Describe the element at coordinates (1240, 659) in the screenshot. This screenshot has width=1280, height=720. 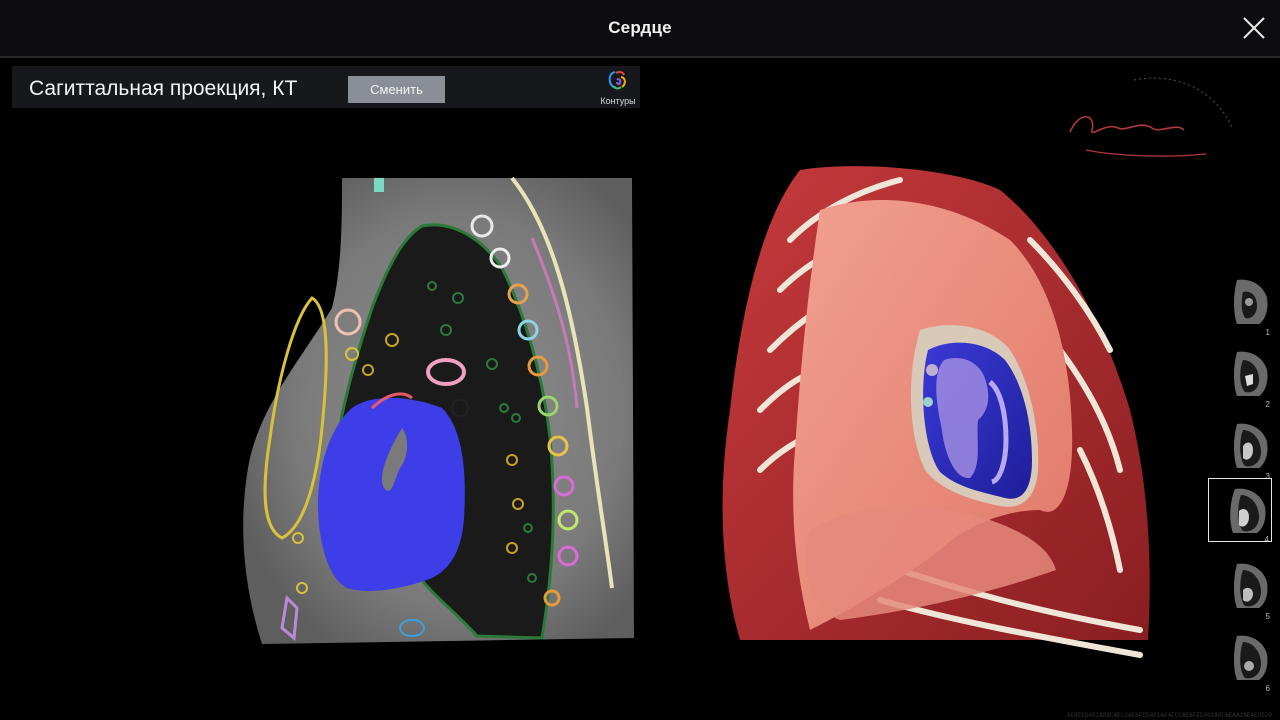
I see `slice-thumbnail-6: 6` at that location.